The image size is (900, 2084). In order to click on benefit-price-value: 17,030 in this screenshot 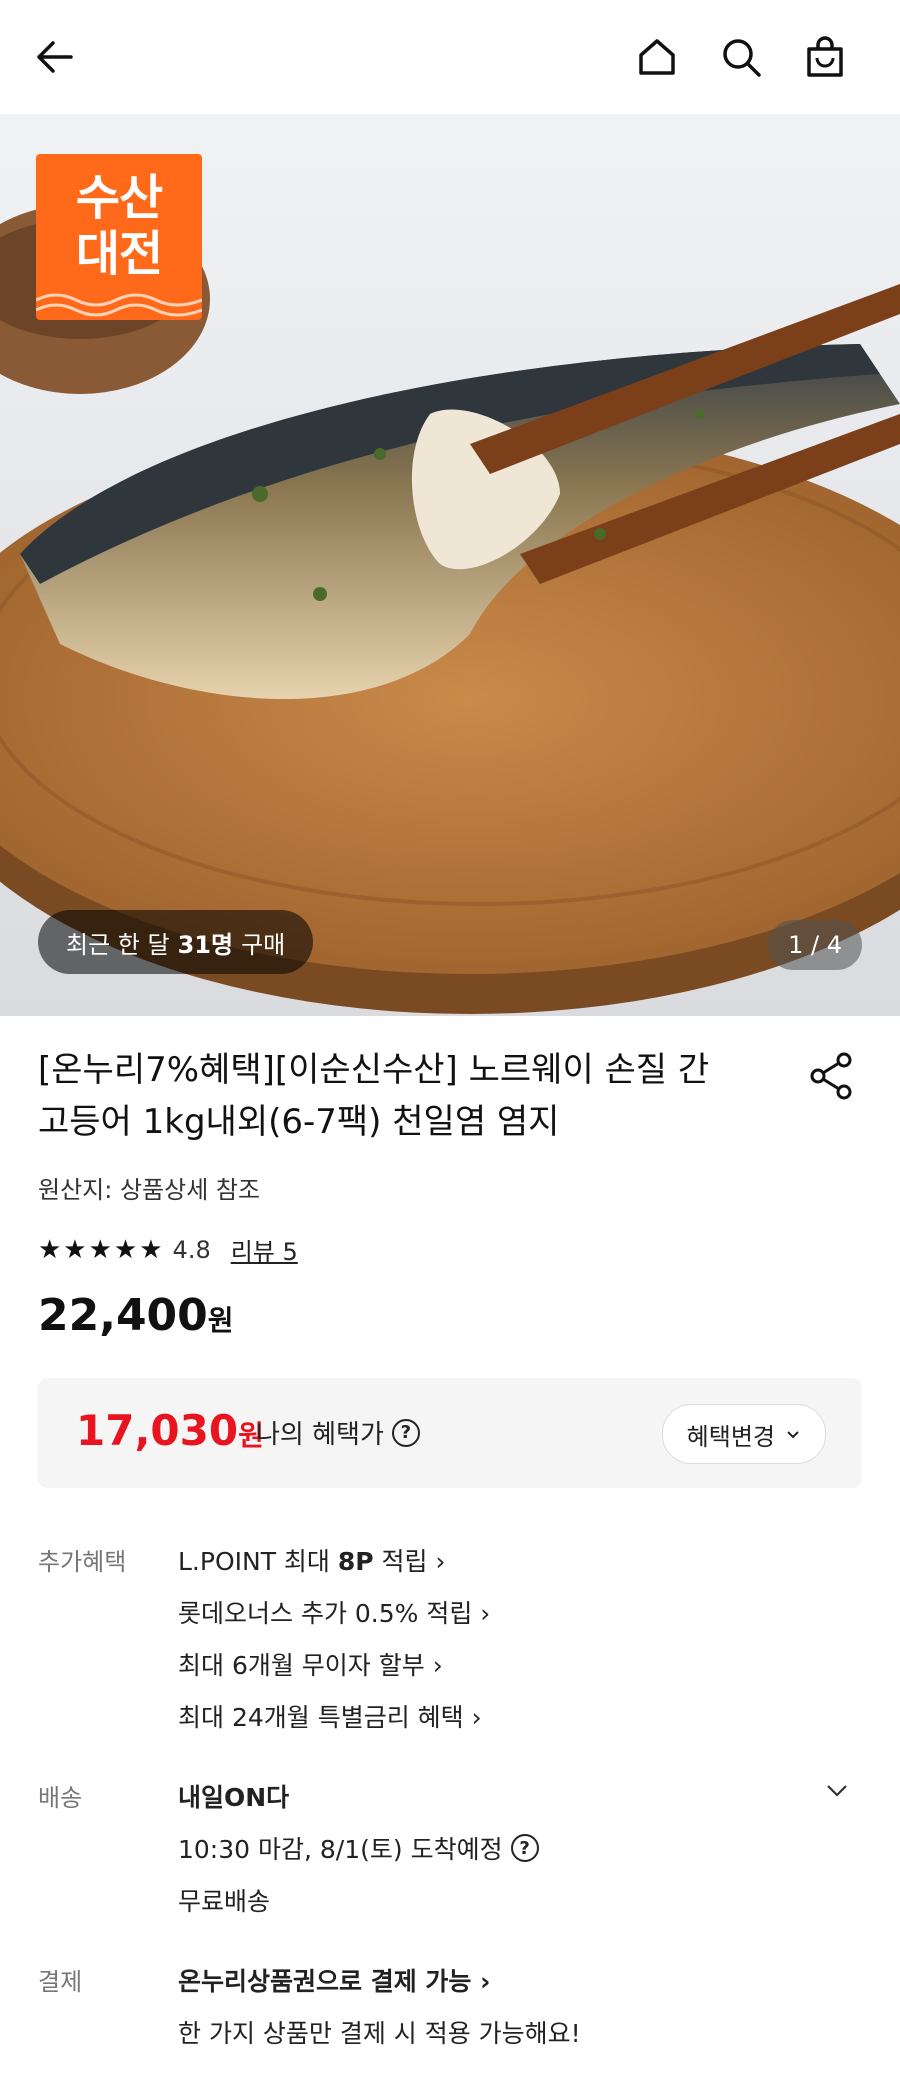, I will do `click(157, 1430)`.